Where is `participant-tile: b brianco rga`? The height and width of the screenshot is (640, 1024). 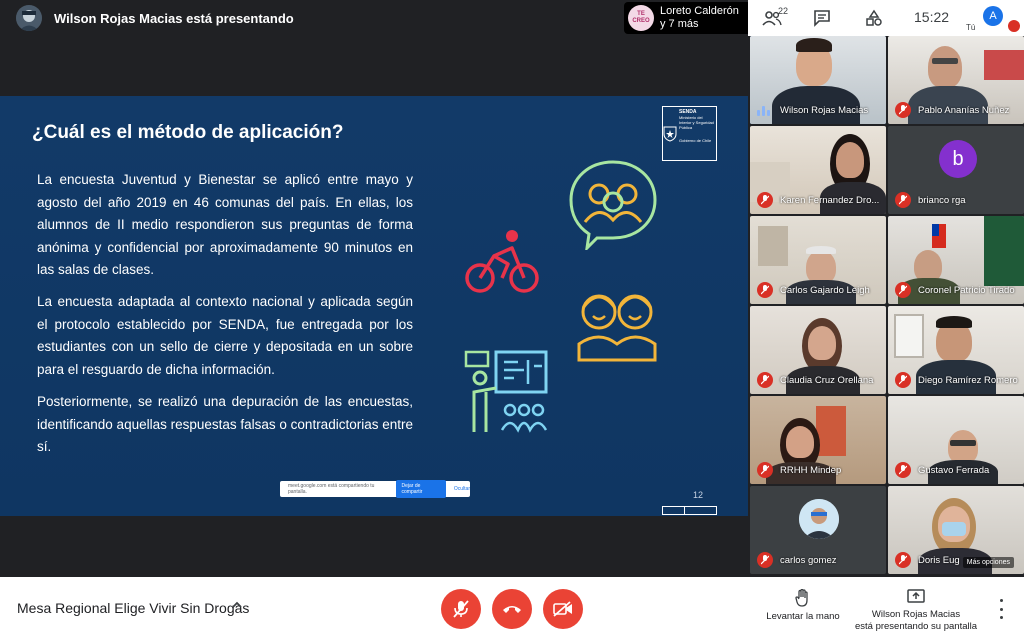 participant-tile: b brianco rga is located at coordinates (956, 170).